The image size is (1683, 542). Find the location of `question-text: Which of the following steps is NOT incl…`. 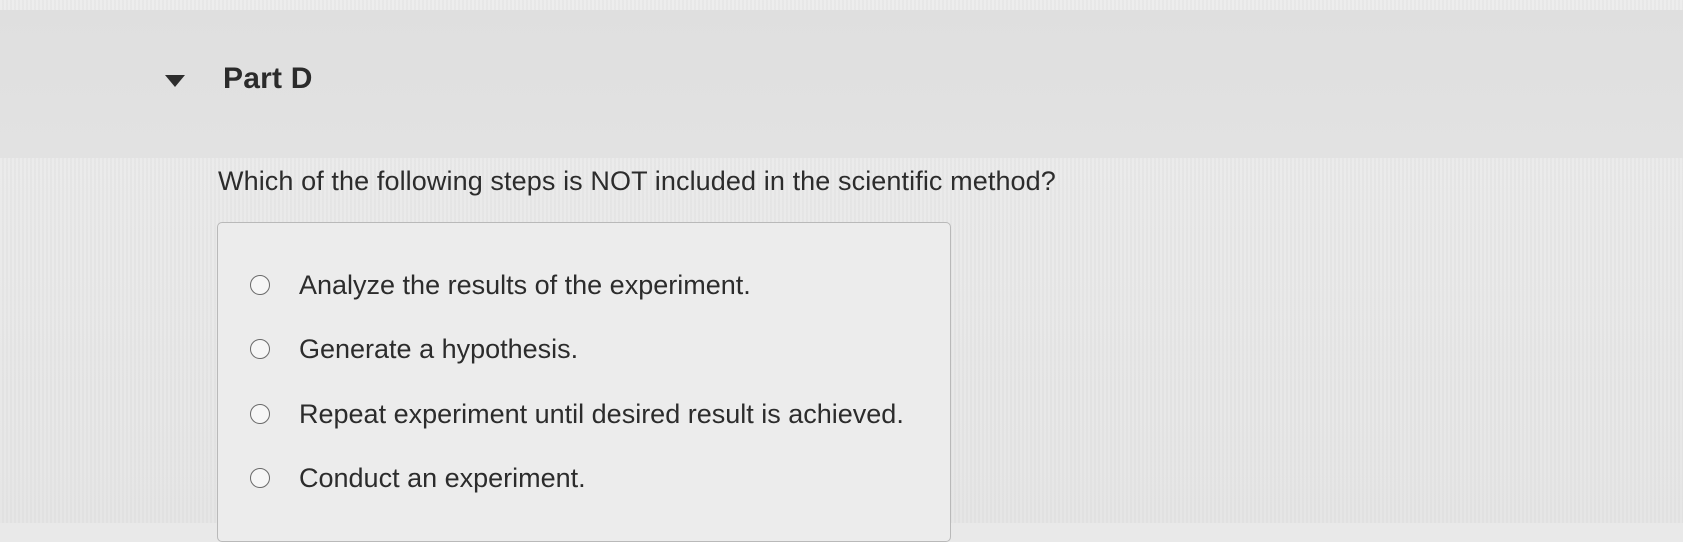

question-text: Which of the following steps is NOT incl… is located at coordinates (637, 181).